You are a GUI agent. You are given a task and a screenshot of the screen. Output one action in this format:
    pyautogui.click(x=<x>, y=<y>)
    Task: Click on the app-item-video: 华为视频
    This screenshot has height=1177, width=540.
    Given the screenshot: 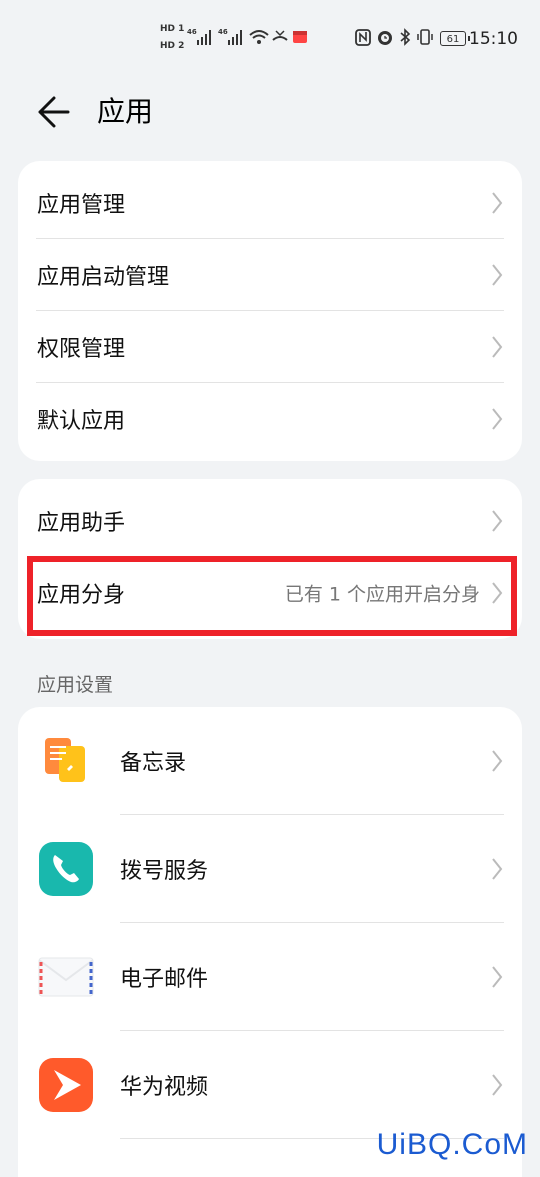 What is the action you would take?
    pyautogui.click(x=270, y=1085)
    